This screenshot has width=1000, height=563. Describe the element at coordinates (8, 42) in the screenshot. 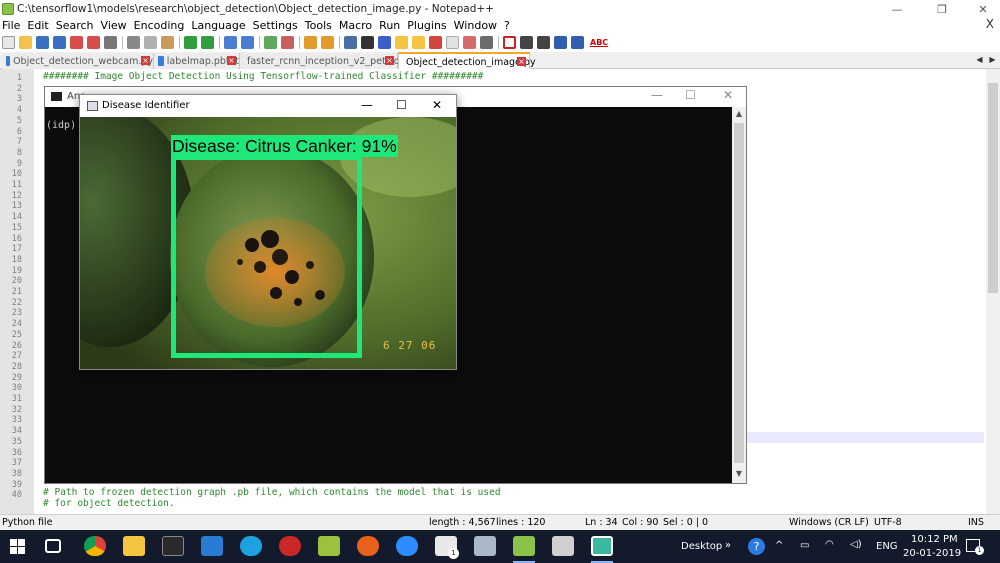

I see `new-file-icon` at that location.